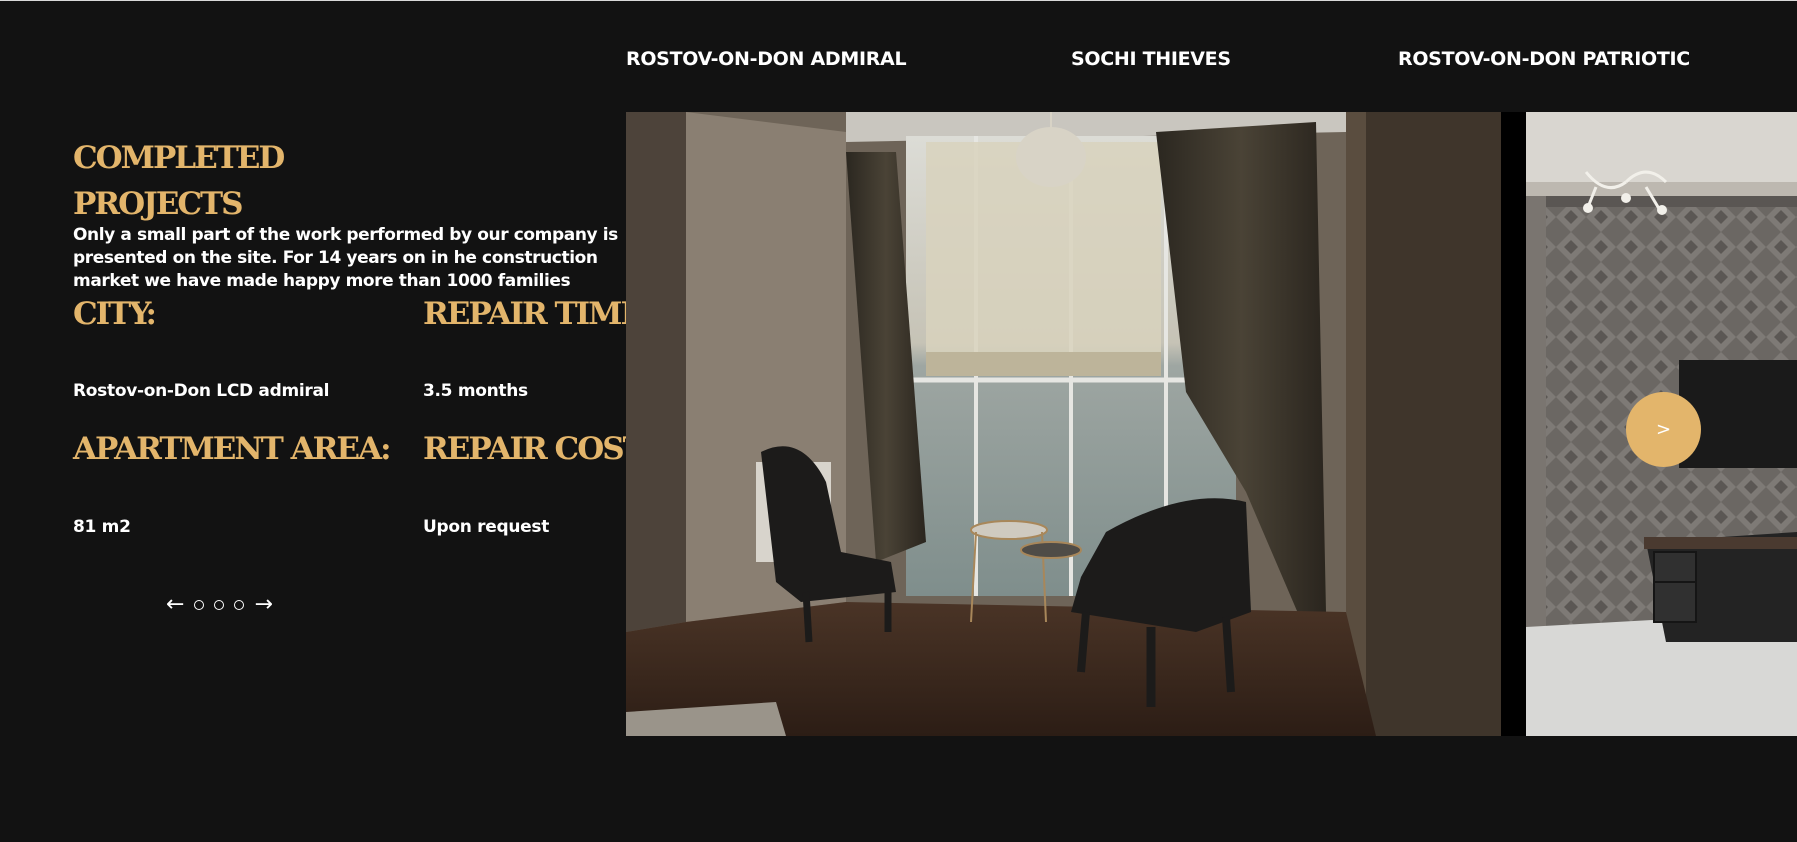  I want to click on arrow-left-icon: ←, so click(175, 605).